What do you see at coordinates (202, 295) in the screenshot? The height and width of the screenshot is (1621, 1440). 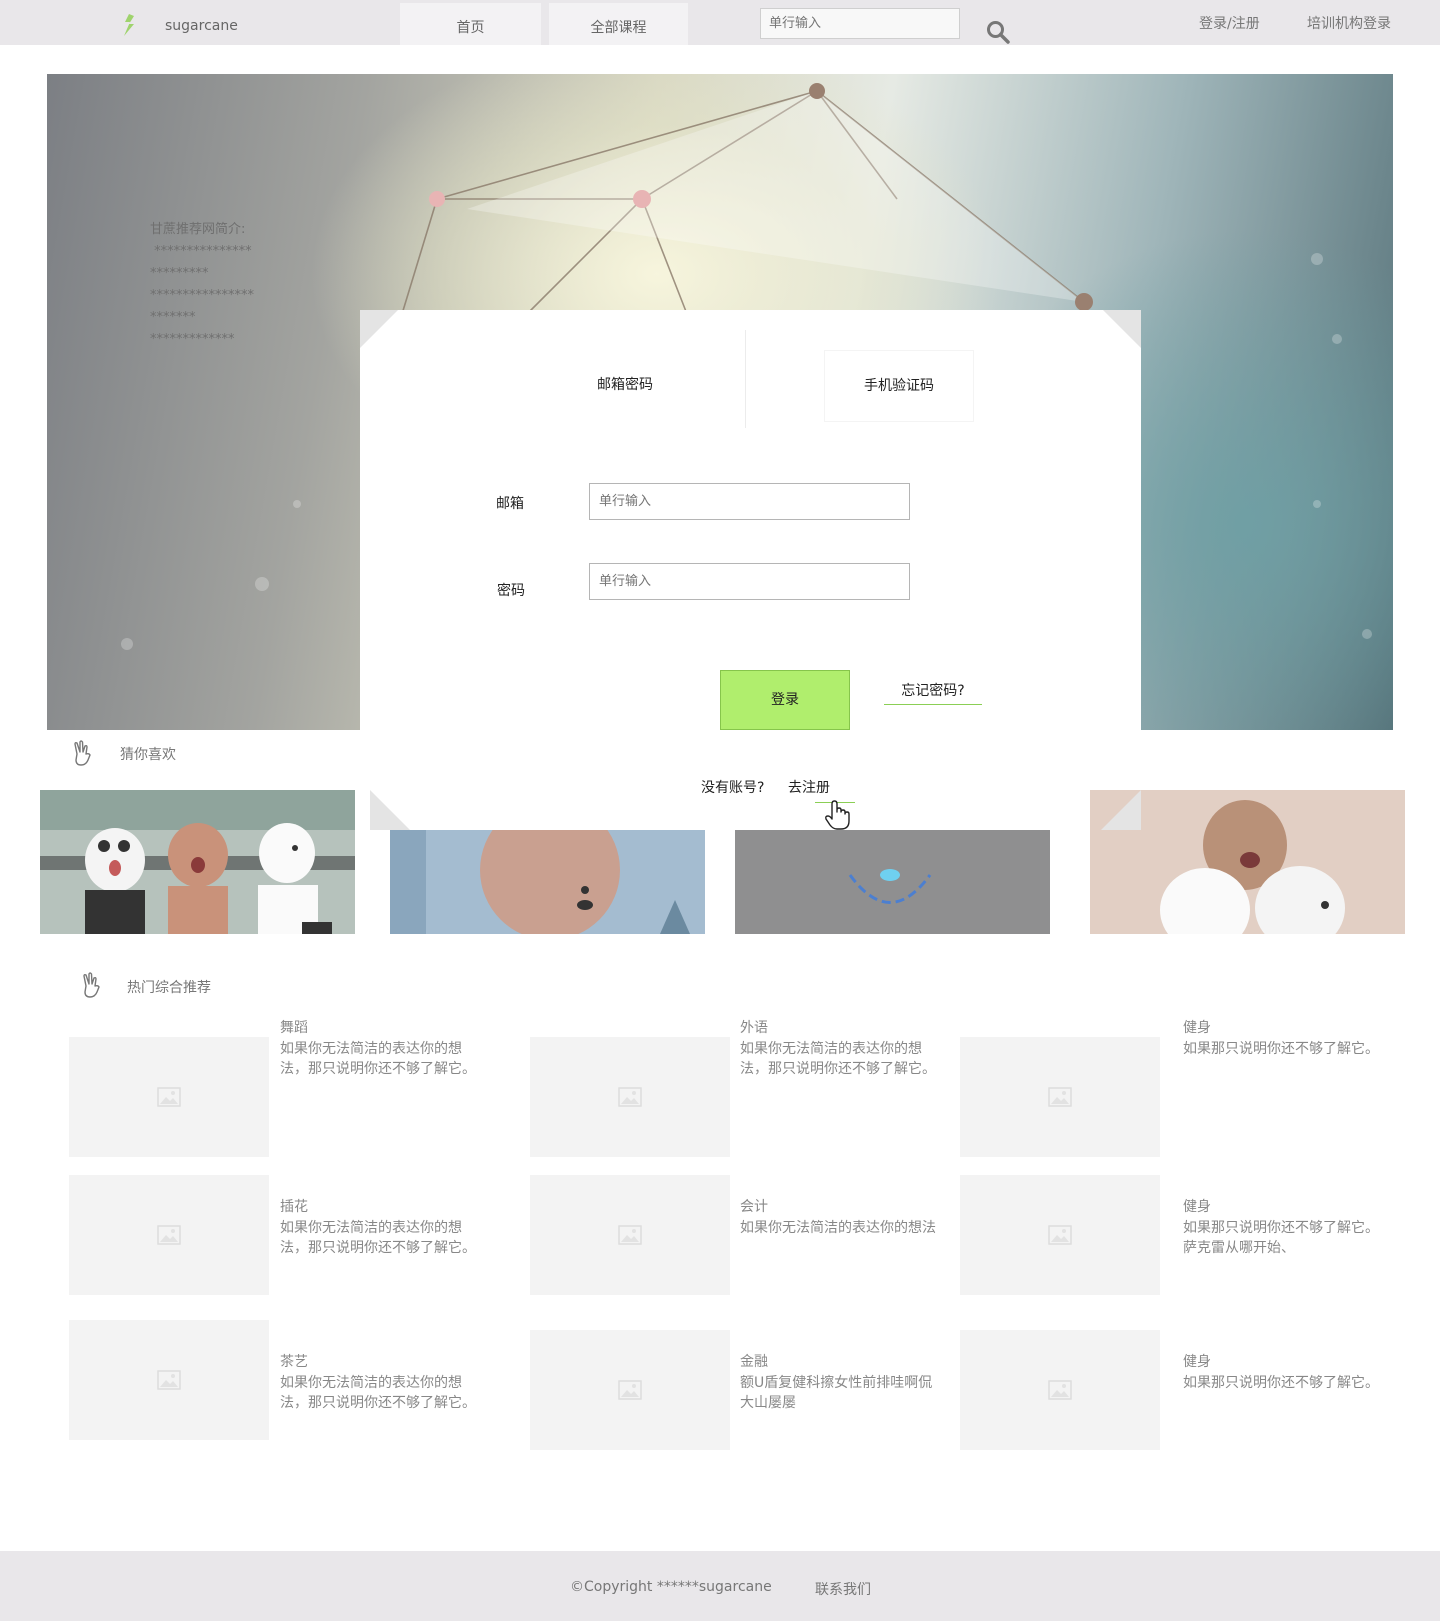 I see `intro-line: ****************` at bounding box center [202, 295].